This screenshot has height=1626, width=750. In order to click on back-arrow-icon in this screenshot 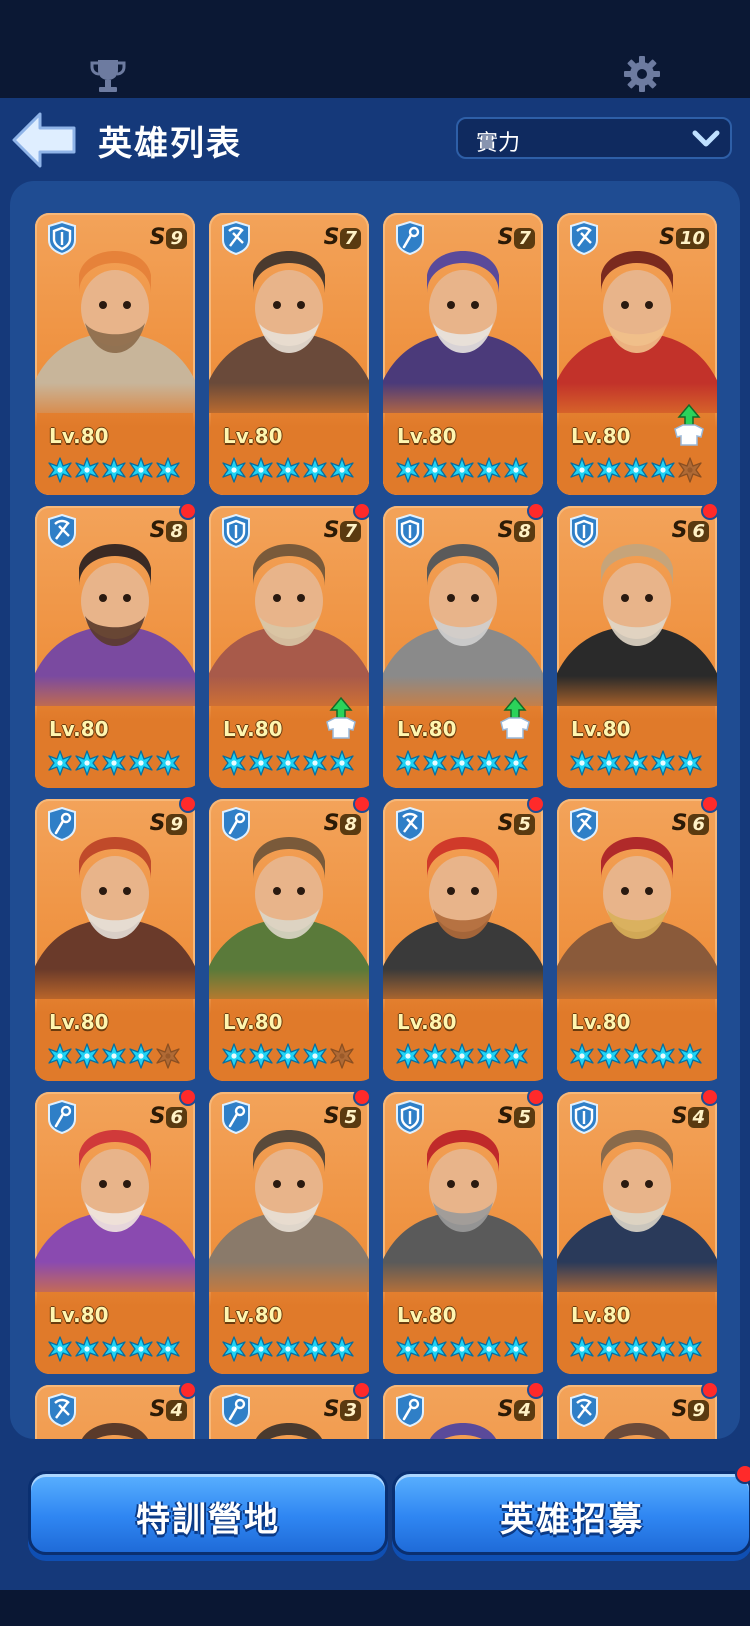, I will do `click(45, 140)`.